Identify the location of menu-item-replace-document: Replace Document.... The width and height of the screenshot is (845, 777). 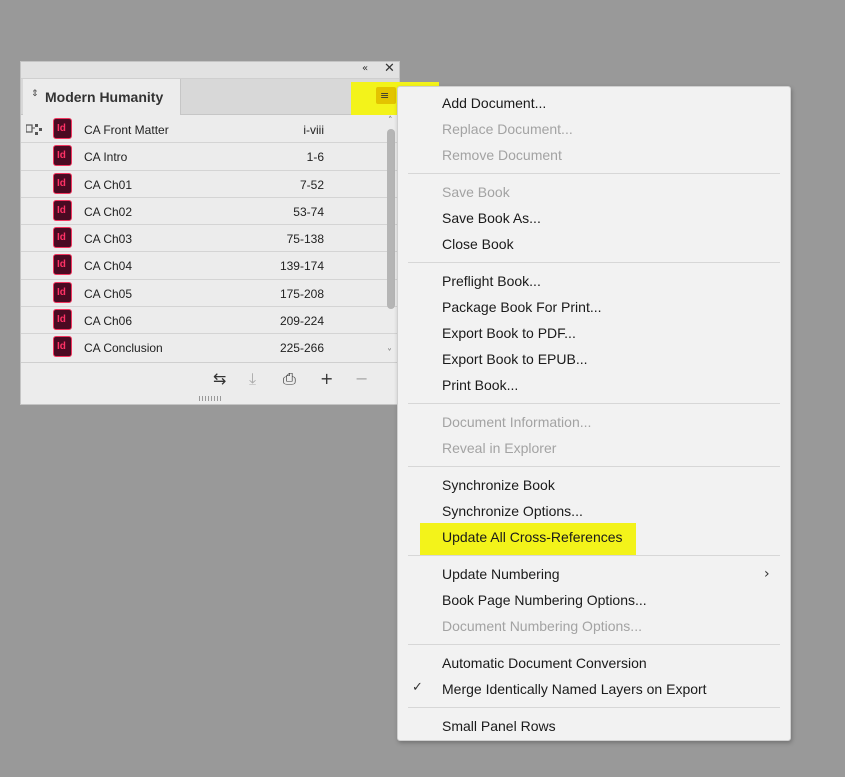
(507, 129).